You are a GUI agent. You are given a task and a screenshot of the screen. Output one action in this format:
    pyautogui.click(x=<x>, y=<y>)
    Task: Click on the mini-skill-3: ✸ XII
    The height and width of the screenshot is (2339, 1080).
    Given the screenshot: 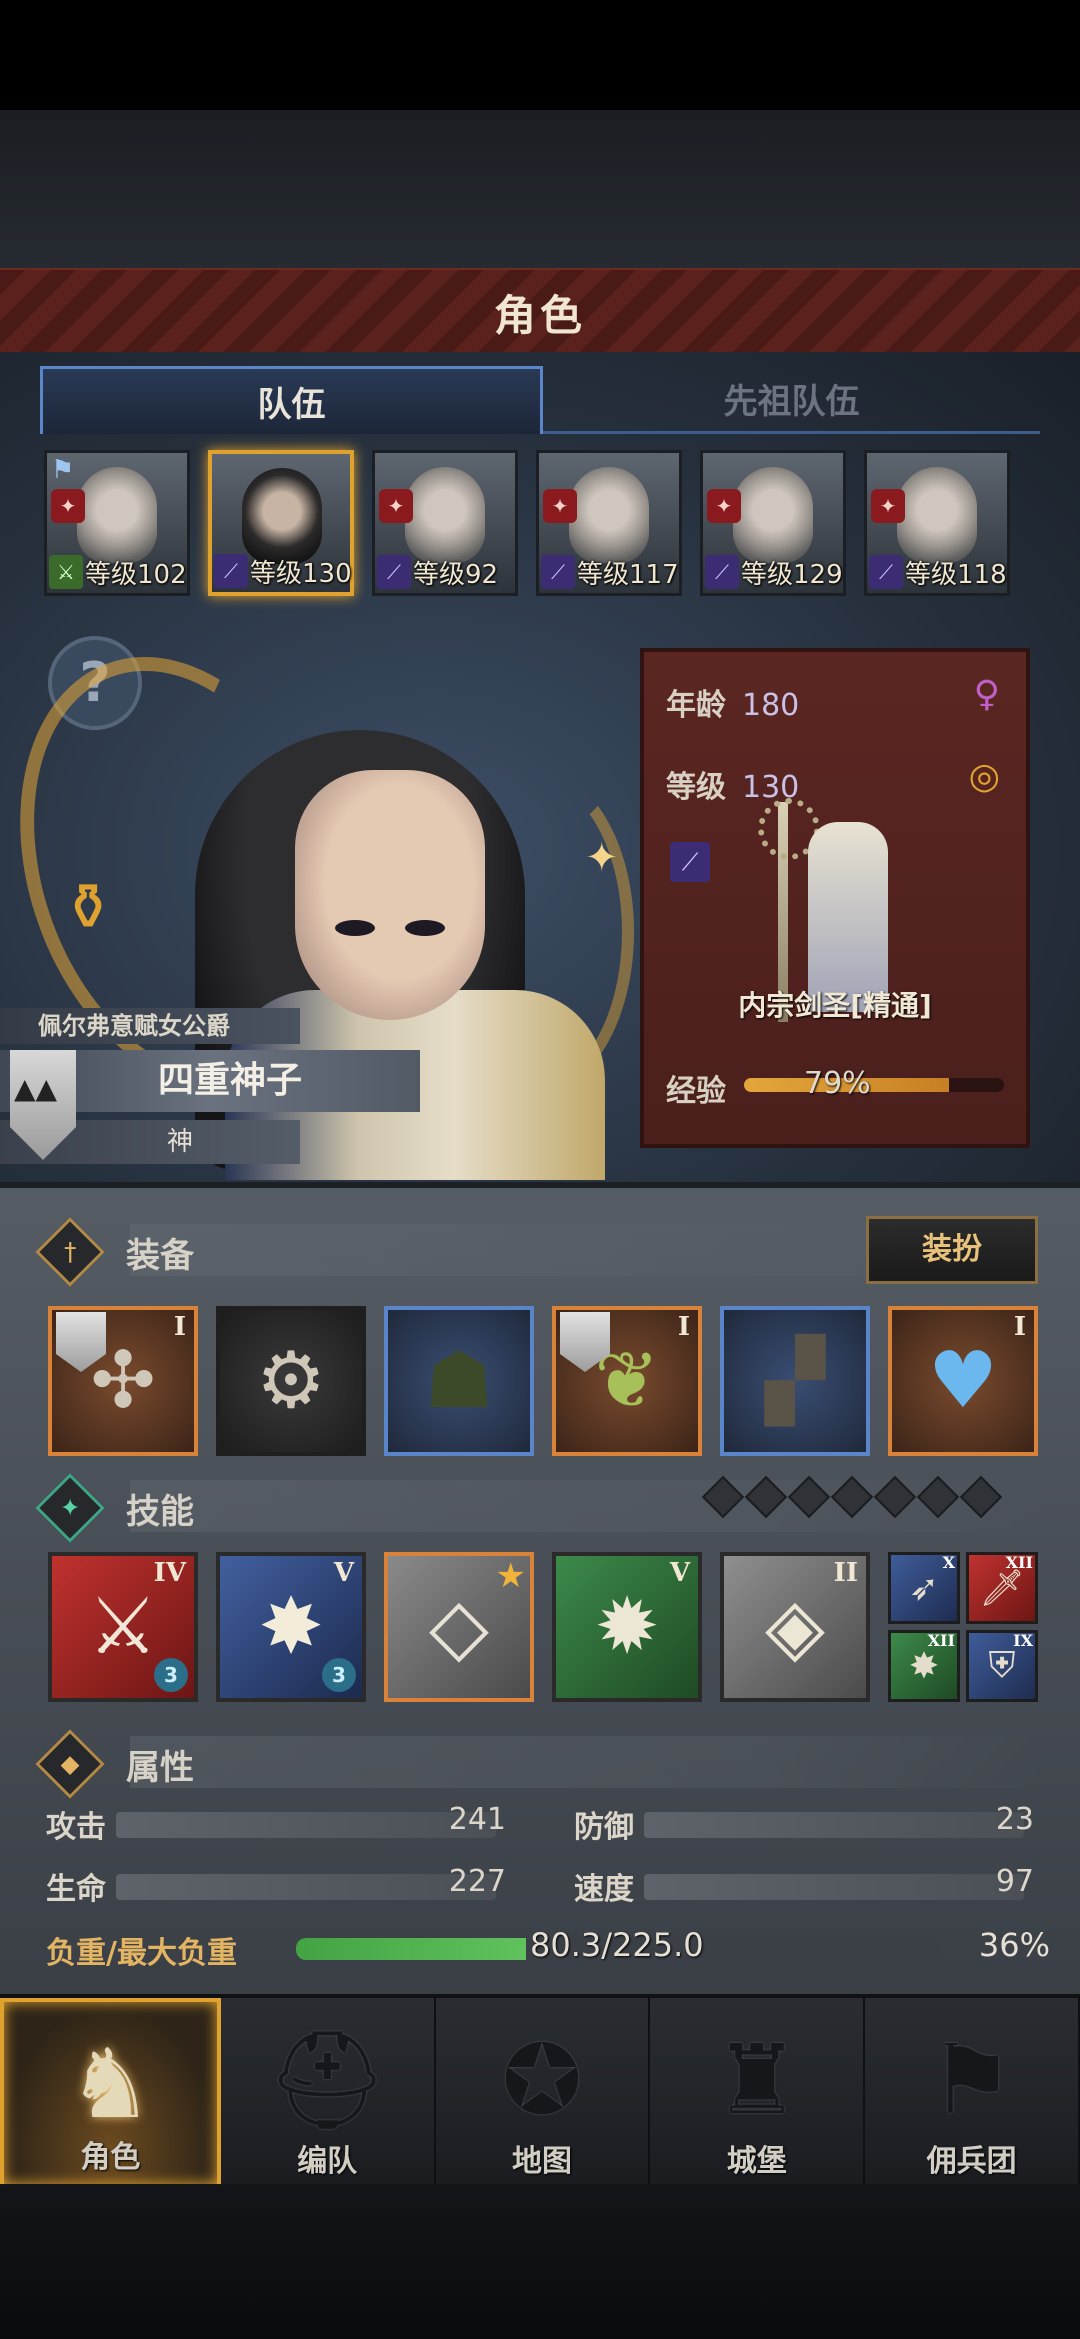 What is the action you would take?
    pyautogui.click(x=924, y=1666)
    